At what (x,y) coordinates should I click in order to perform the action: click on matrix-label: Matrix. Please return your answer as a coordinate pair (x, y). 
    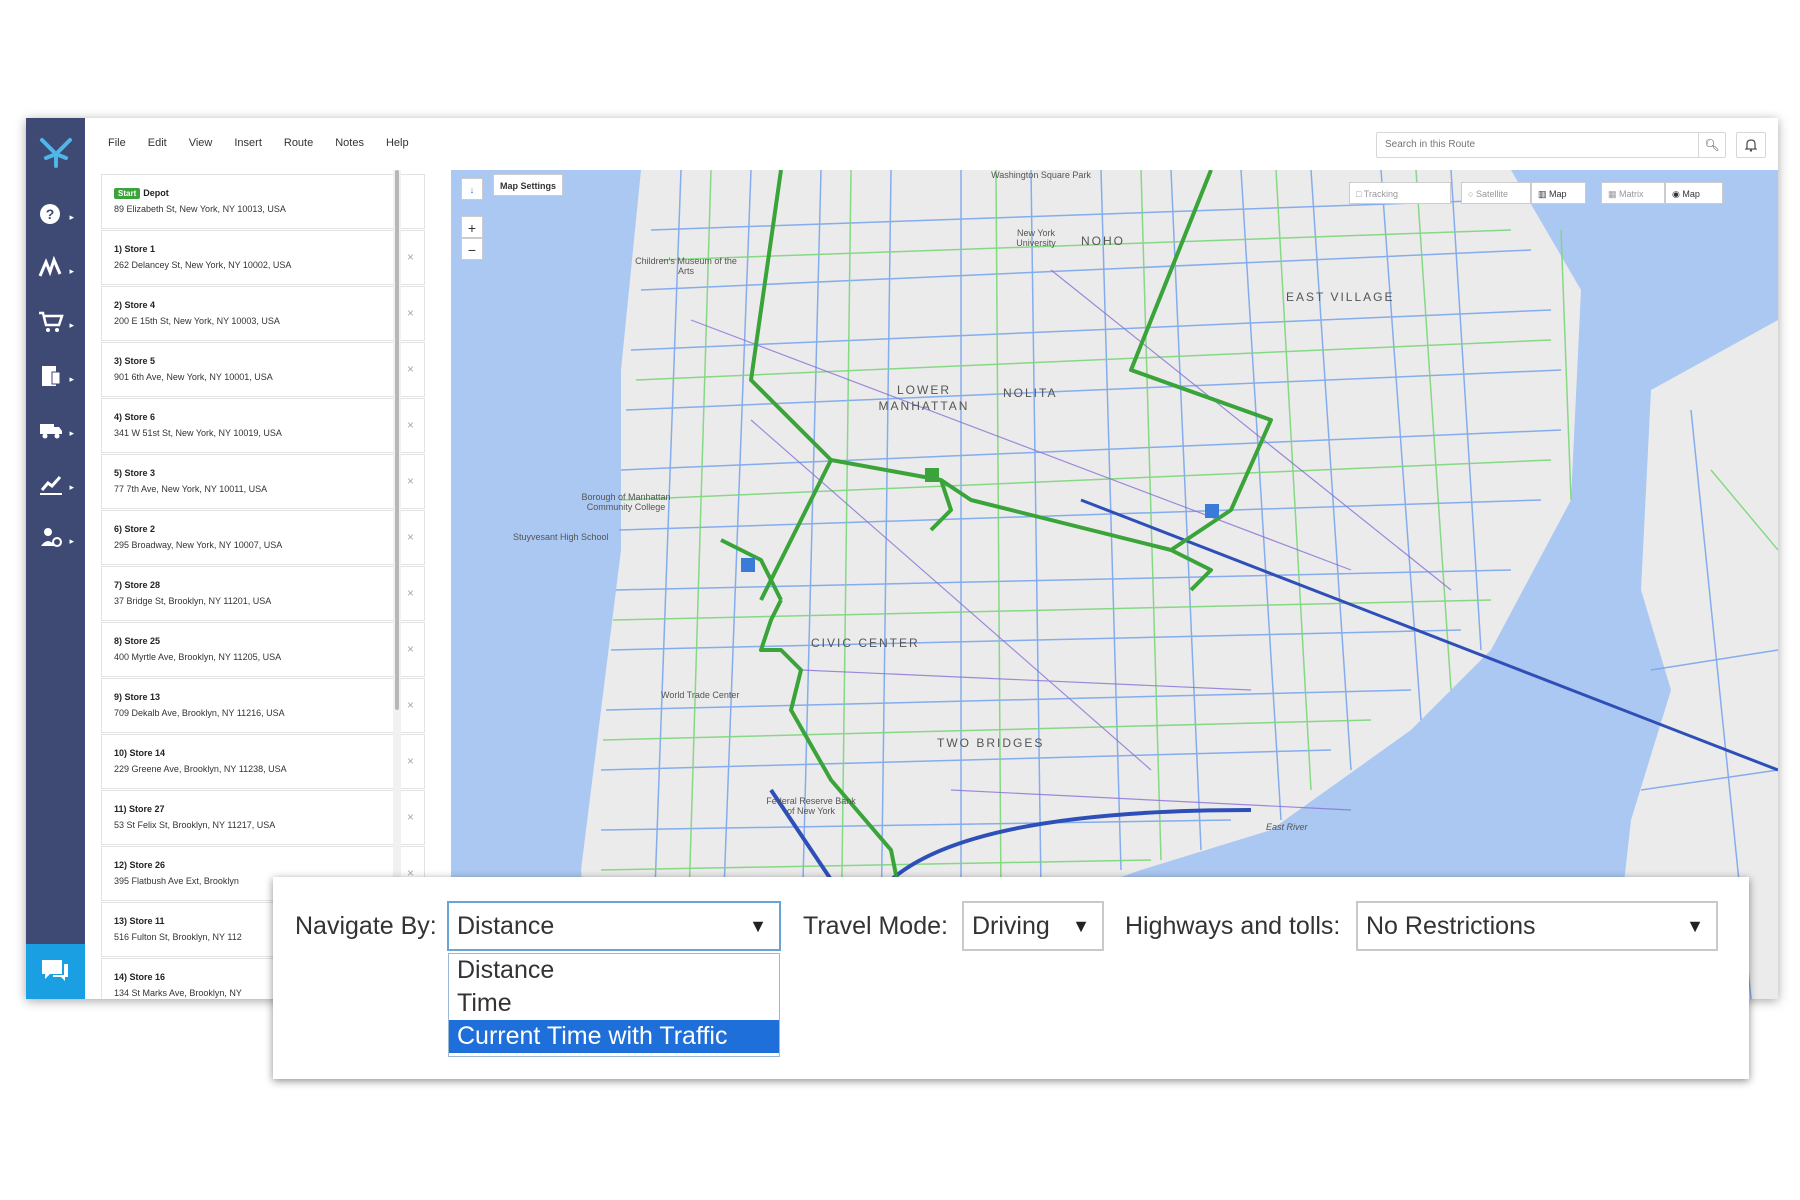
    Looking at the image, I should click on (1631, 194).